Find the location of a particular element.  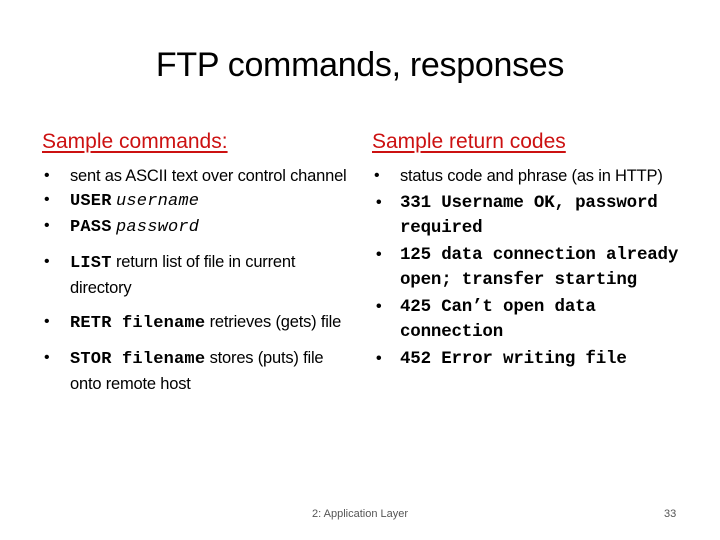

command-arg: username is located at coordinates (158, 201).